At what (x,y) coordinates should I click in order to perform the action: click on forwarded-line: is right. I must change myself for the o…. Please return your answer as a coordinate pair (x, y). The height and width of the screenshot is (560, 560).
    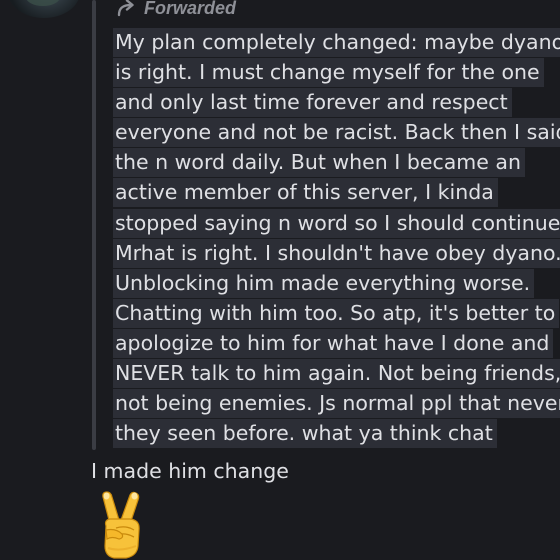
    Looking at the image, I should click on (333, 72).